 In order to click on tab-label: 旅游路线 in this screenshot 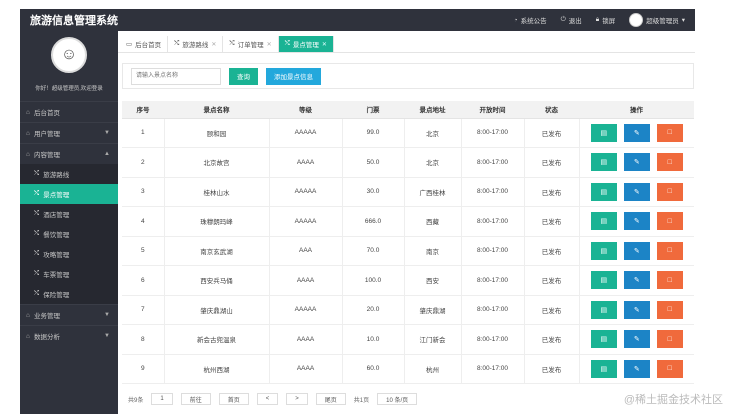, I will do `click(195, 45)`.